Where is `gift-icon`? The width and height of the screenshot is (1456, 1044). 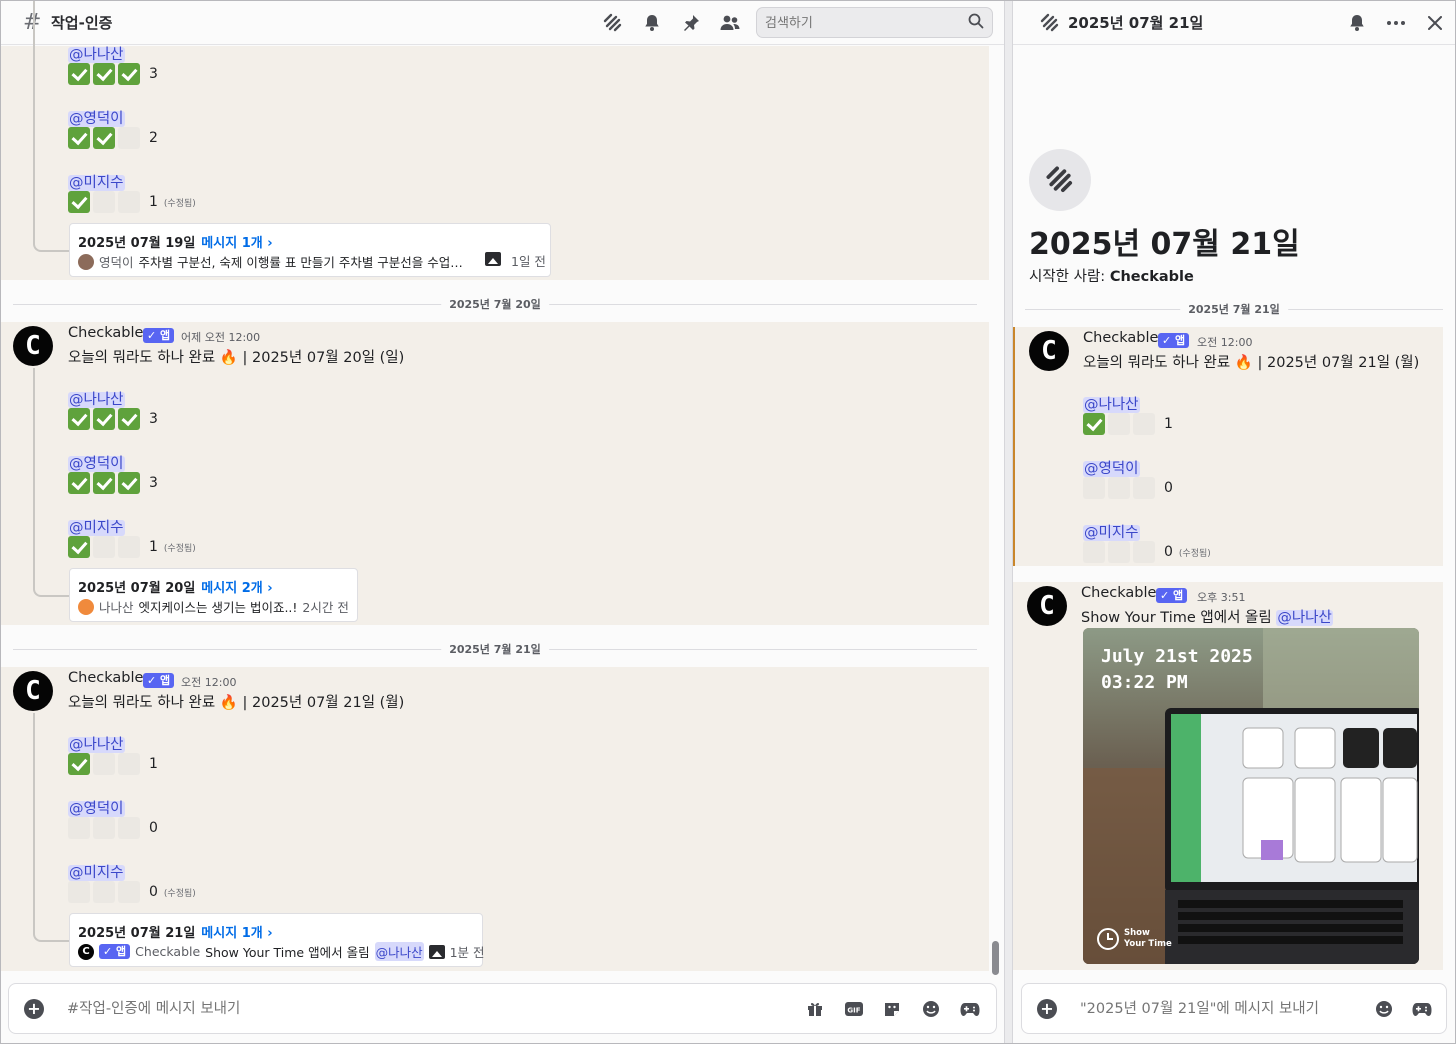
gift-icon is located at coordinates (815, 1009).